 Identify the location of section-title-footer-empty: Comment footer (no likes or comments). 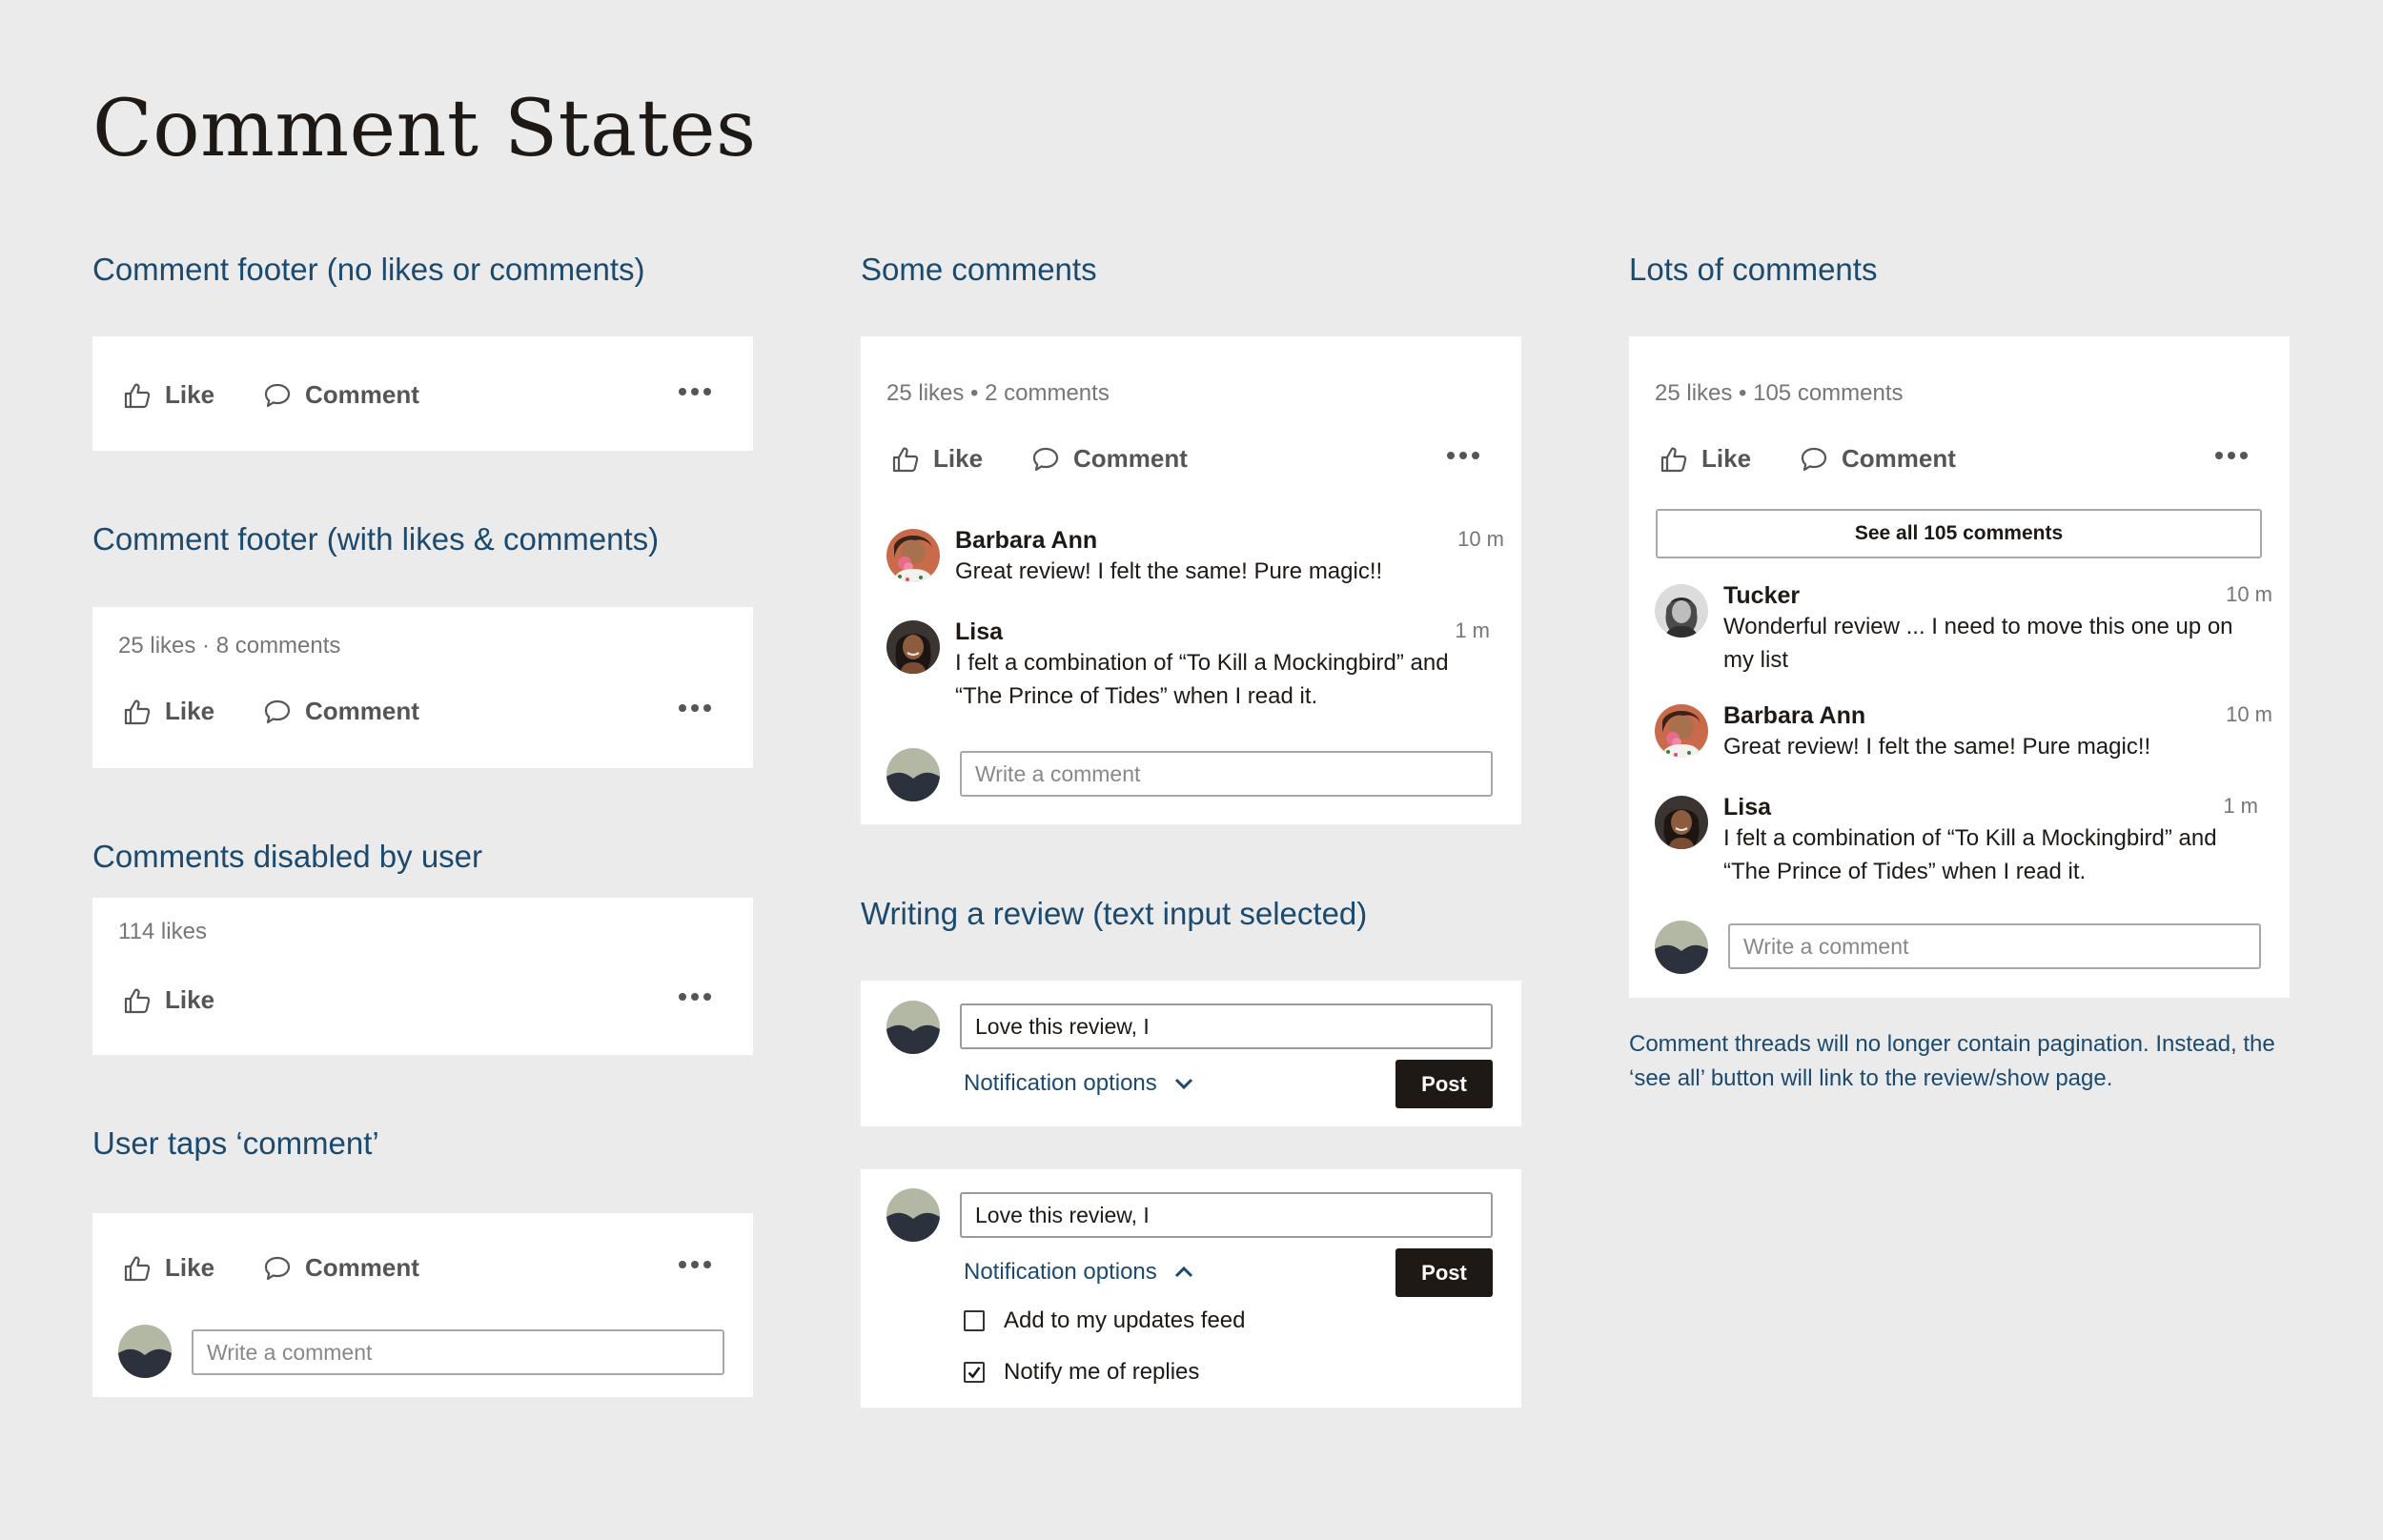
(369, 269).